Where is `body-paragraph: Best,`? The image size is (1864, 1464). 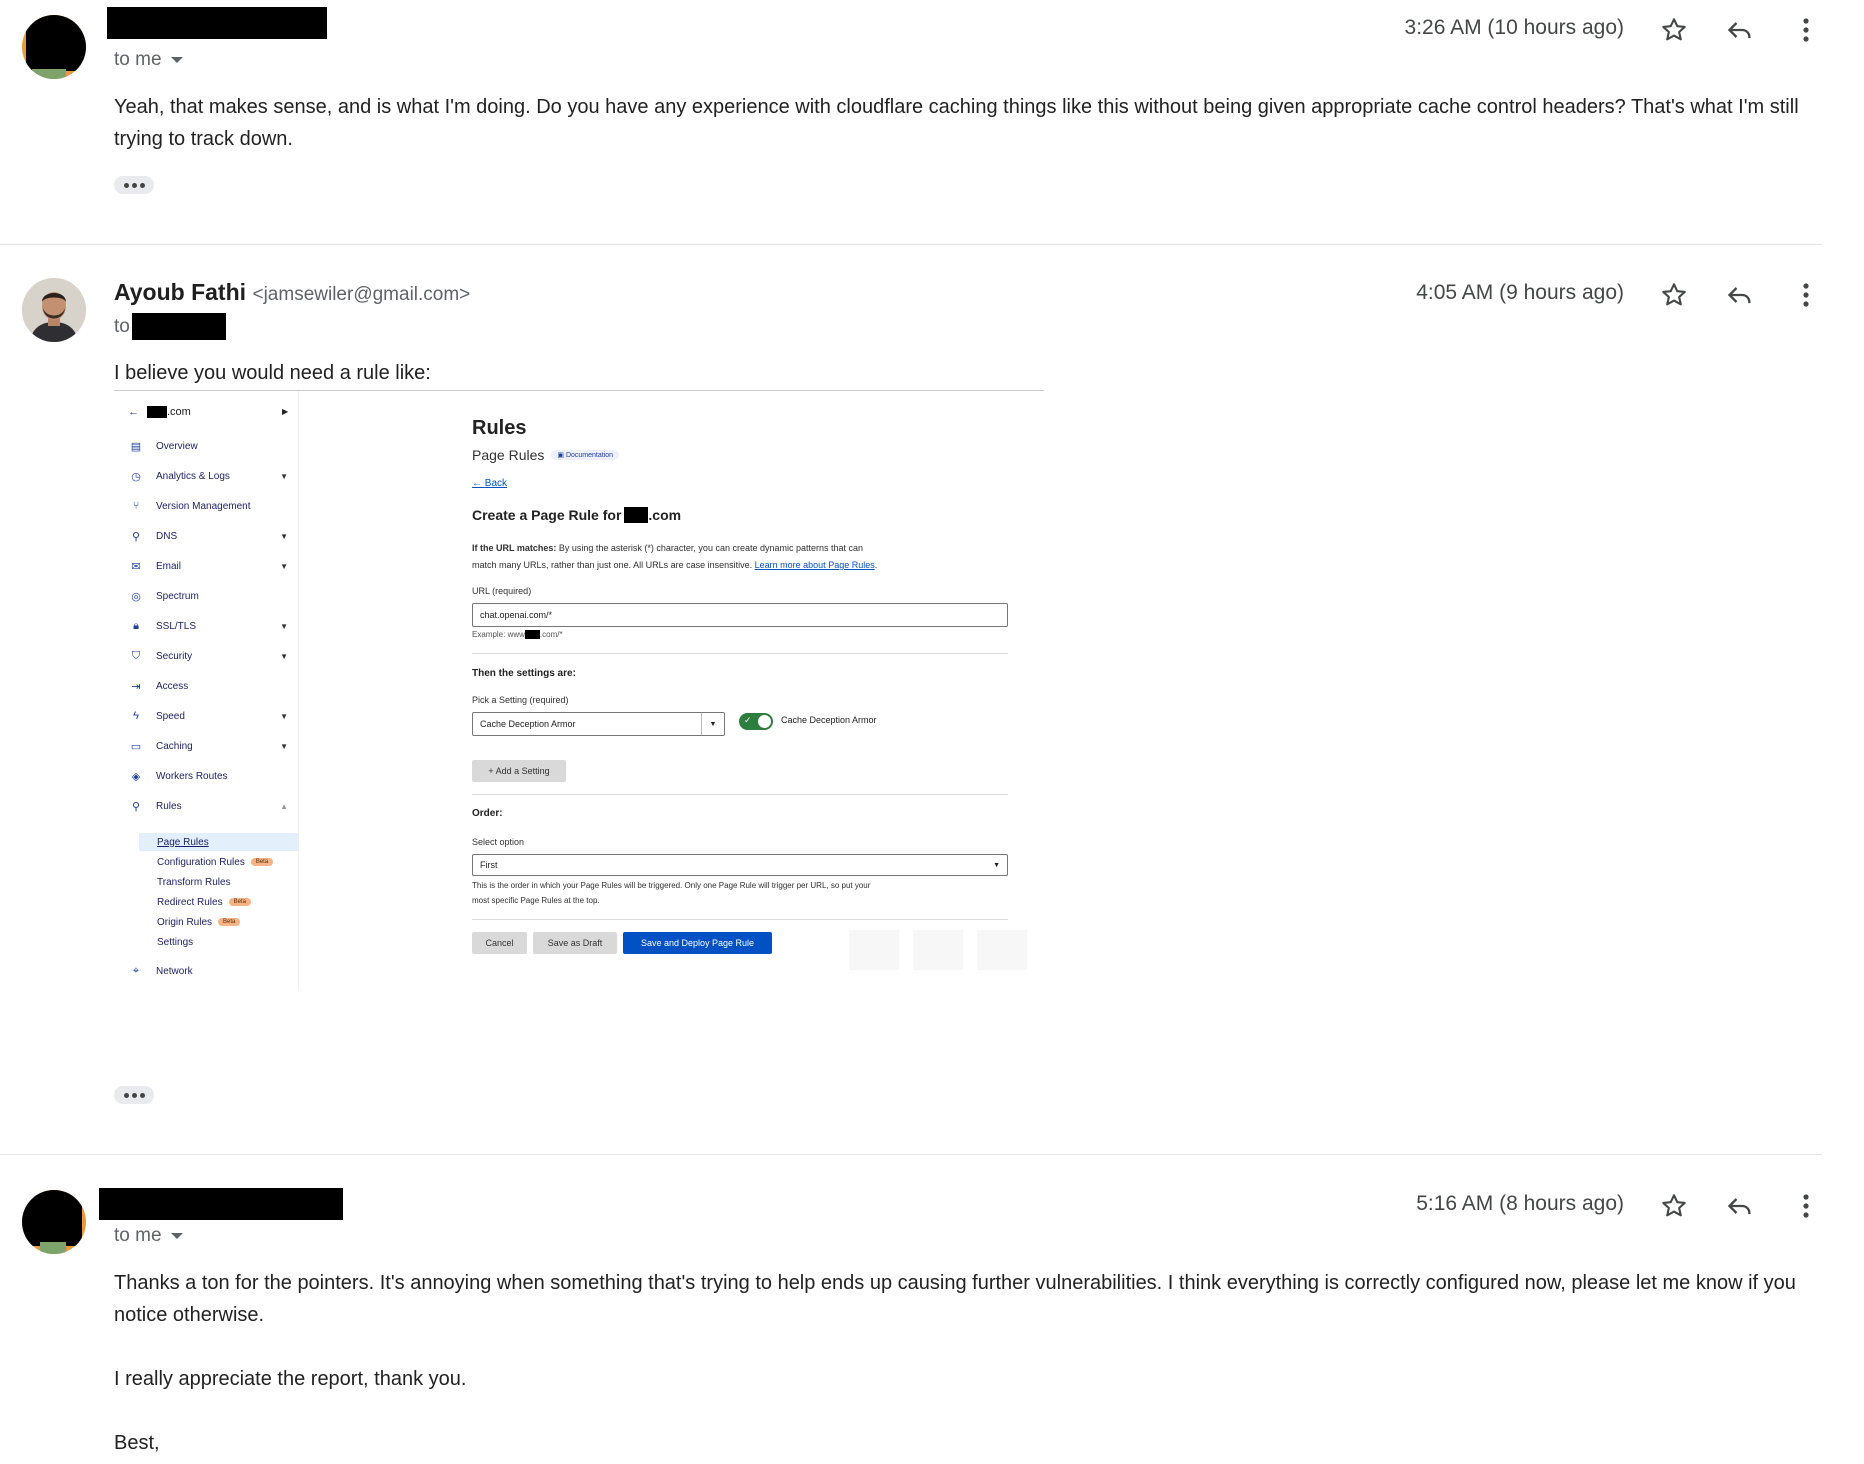
body-paragraph: Best, is located at coordinates (137, 1443).